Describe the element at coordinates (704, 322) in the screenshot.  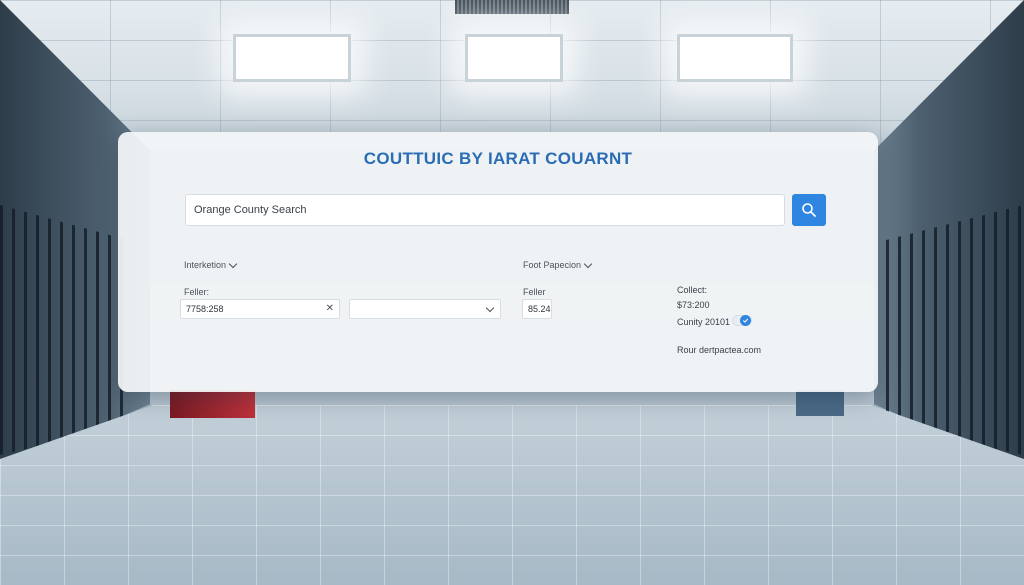
I see `county-text: Cunity 20101` at that location.